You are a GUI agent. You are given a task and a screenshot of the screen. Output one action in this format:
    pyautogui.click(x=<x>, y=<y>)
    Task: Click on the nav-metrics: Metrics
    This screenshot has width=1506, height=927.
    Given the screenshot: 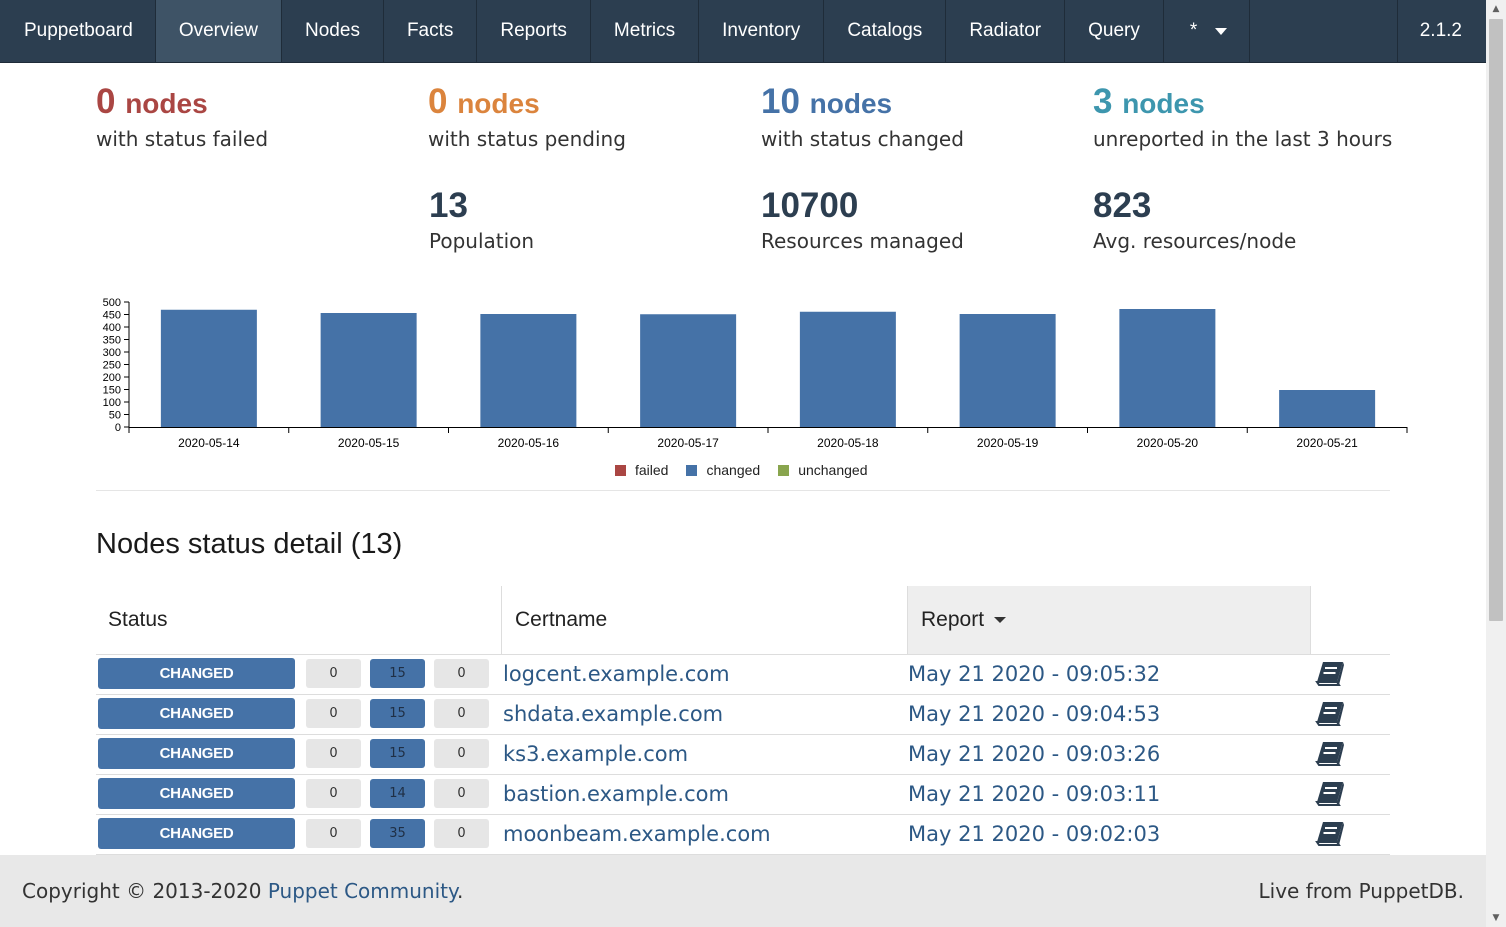 What is the action you would take?
    pyautogui.click(x=645, y=31)
    